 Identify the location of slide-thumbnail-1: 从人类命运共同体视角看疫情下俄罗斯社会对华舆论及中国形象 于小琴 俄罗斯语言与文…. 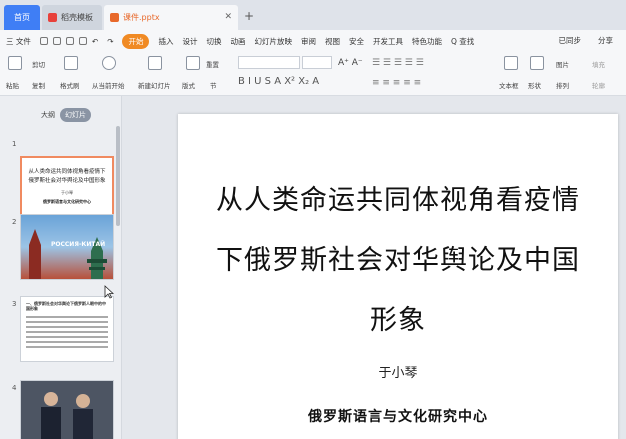
(67, 189).